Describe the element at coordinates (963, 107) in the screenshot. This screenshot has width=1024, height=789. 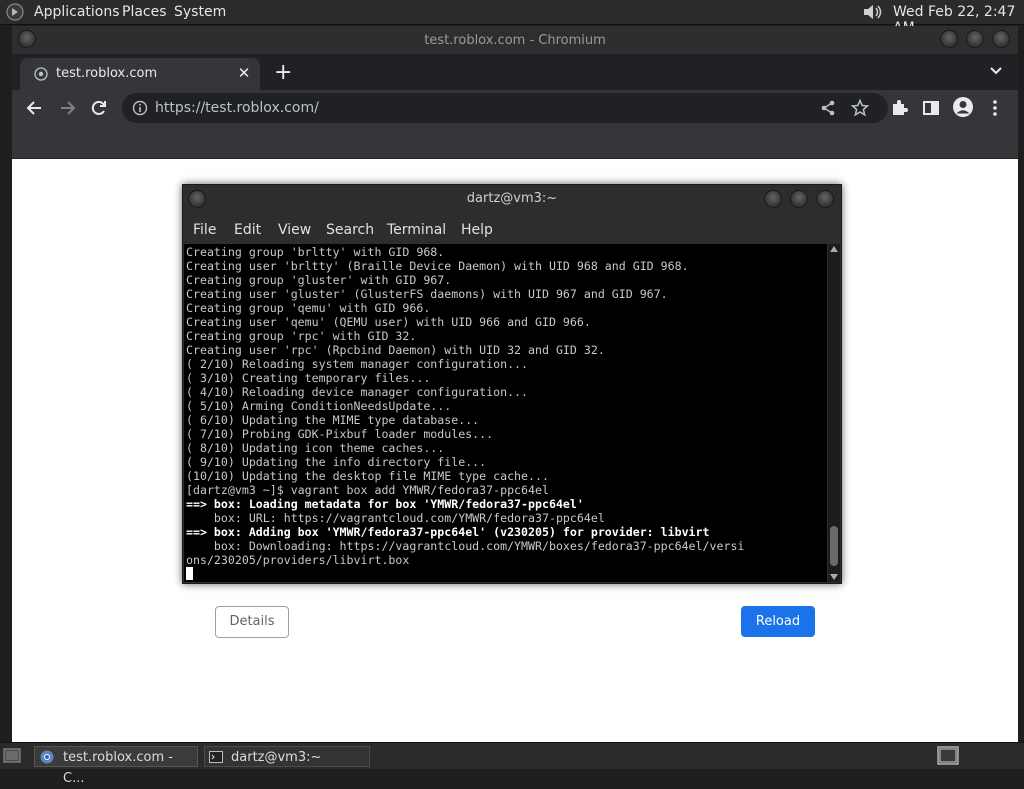
I see `profile-avatar-icon` at that location.